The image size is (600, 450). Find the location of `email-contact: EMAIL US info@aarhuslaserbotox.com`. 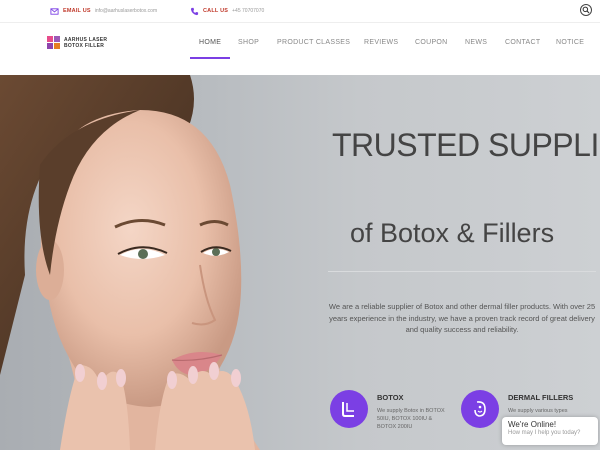

email-contact: EMAIL US info@aarhuslaserbotox.com is located at coordinates (103, 11).